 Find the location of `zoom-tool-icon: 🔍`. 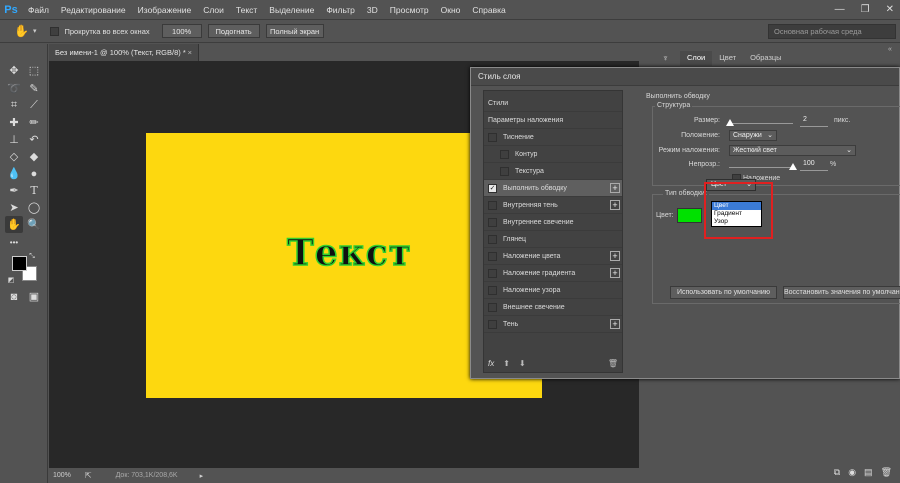

zoom-tool-icon: 🔍 is located at coordinates (34, 224).